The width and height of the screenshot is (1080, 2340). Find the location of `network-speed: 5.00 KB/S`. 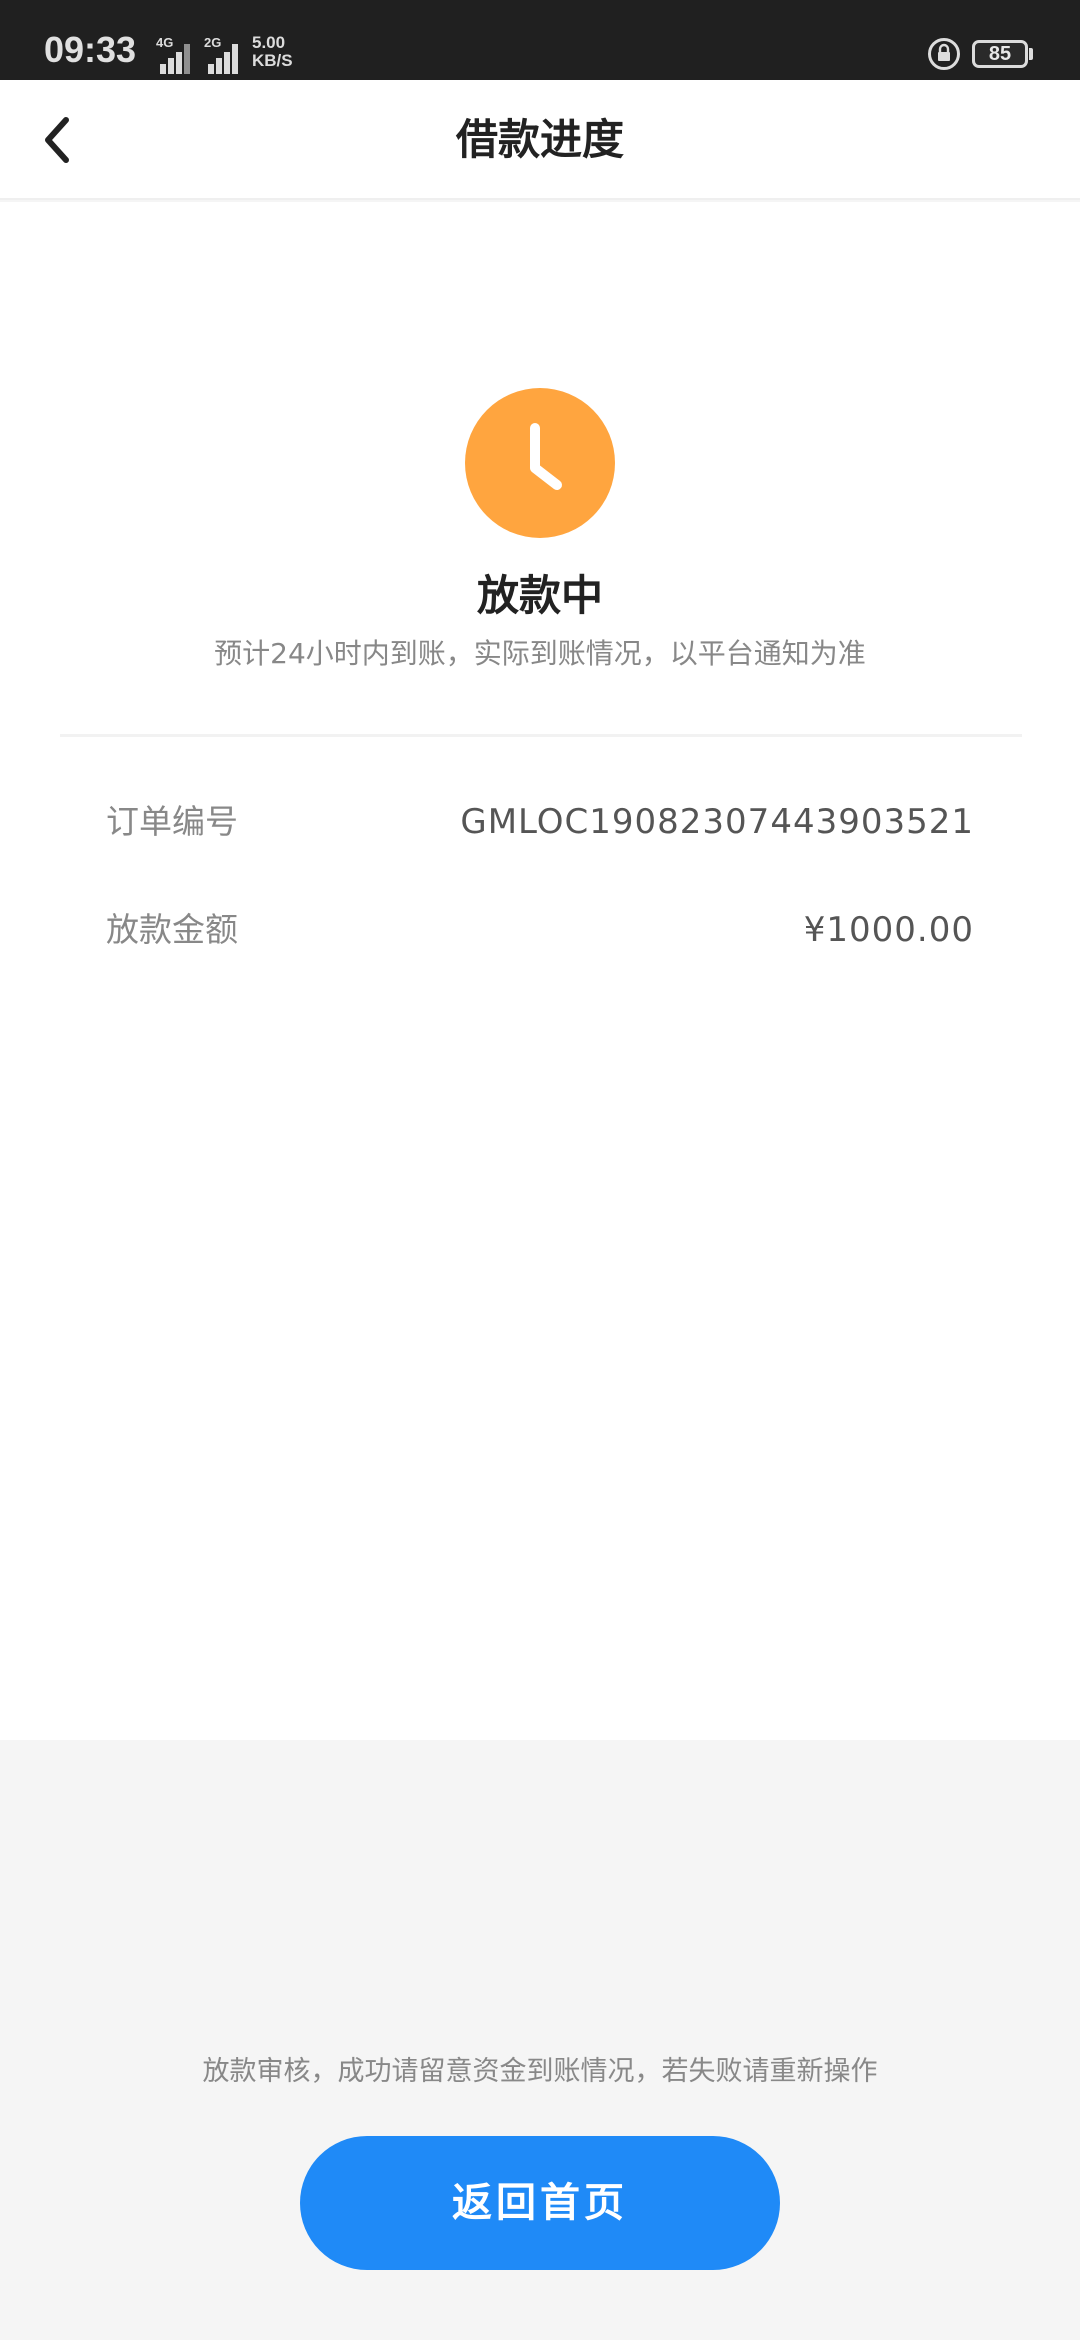

network-speed: 5.00 KB/S is located at coordinates (282, 52).